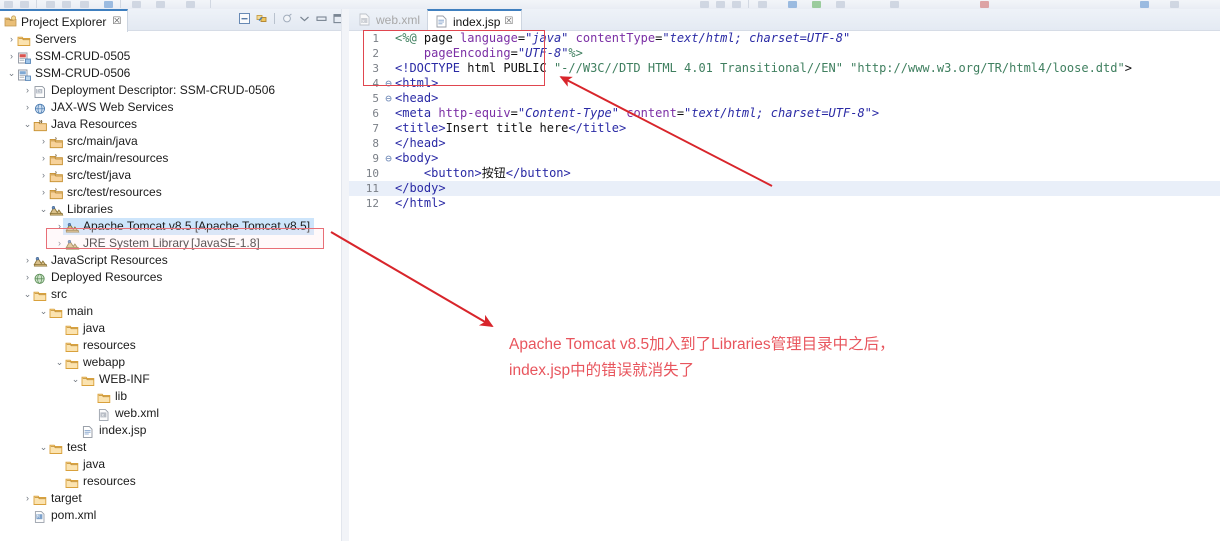 This screenshot has height=541, width=1220. What do you see at coordinates (720, 4) in the screenshot?
I see `toolbar-icon-next-annotation` at bounding box center [720, 4].